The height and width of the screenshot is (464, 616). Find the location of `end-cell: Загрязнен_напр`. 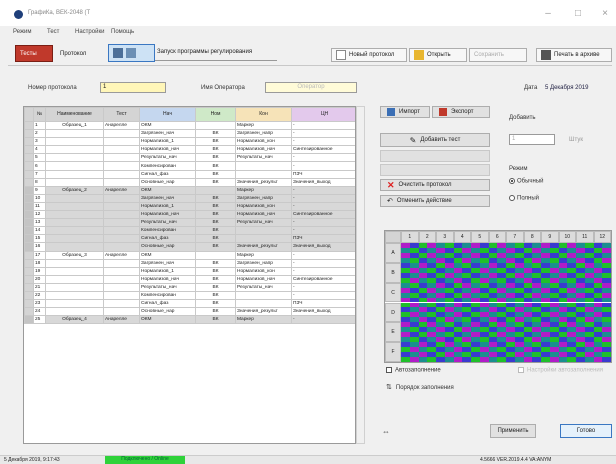

end-cell: Загрязнен_напр is located at coordinates (263, 198).